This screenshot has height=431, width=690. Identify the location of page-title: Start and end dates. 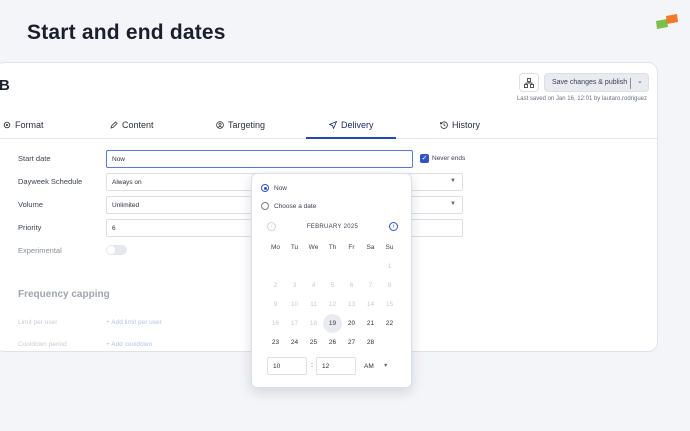
(126, 32).